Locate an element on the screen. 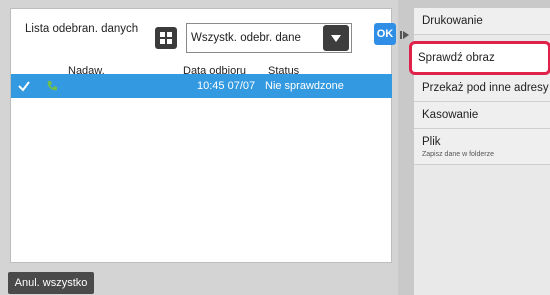  dropdown-button is located at coordinates (336, 38).